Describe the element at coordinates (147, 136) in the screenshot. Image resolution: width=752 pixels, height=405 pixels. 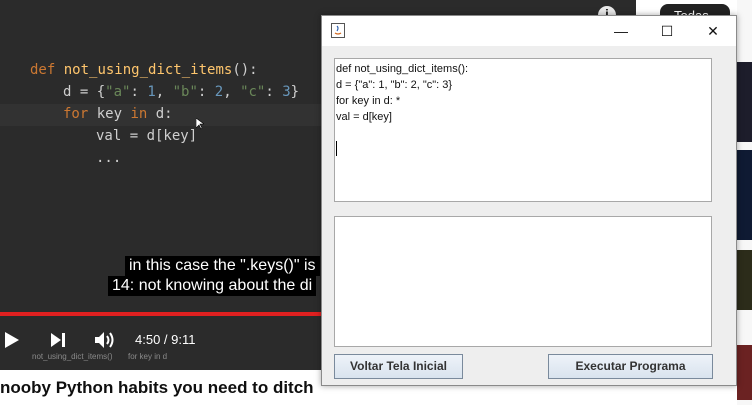
I see `code-line-4: val = d[key]` at that location.